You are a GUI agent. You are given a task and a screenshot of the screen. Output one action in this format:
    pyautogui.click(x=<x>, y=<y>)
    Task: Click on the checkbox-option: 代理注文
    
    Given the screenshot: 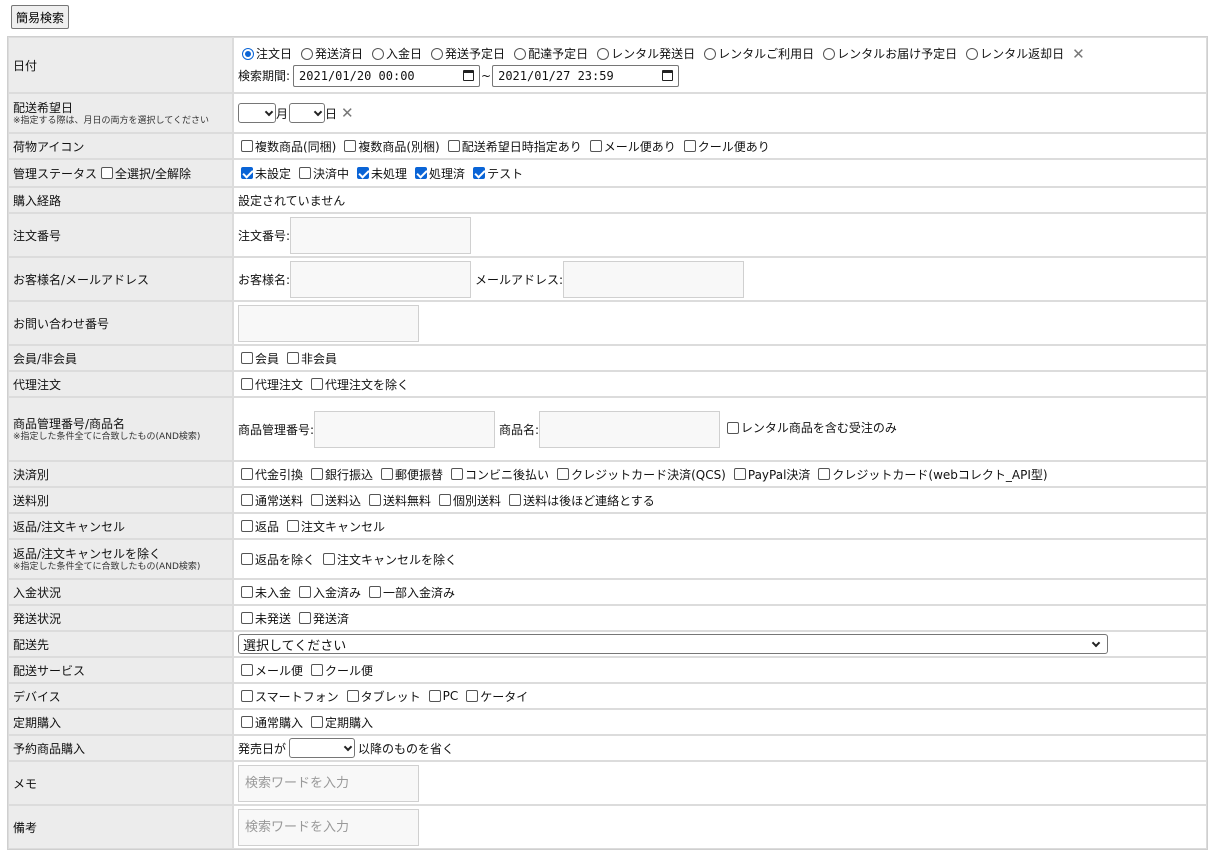 What is the action you would take?
    pyautogui.click(x=270, y=384)
    